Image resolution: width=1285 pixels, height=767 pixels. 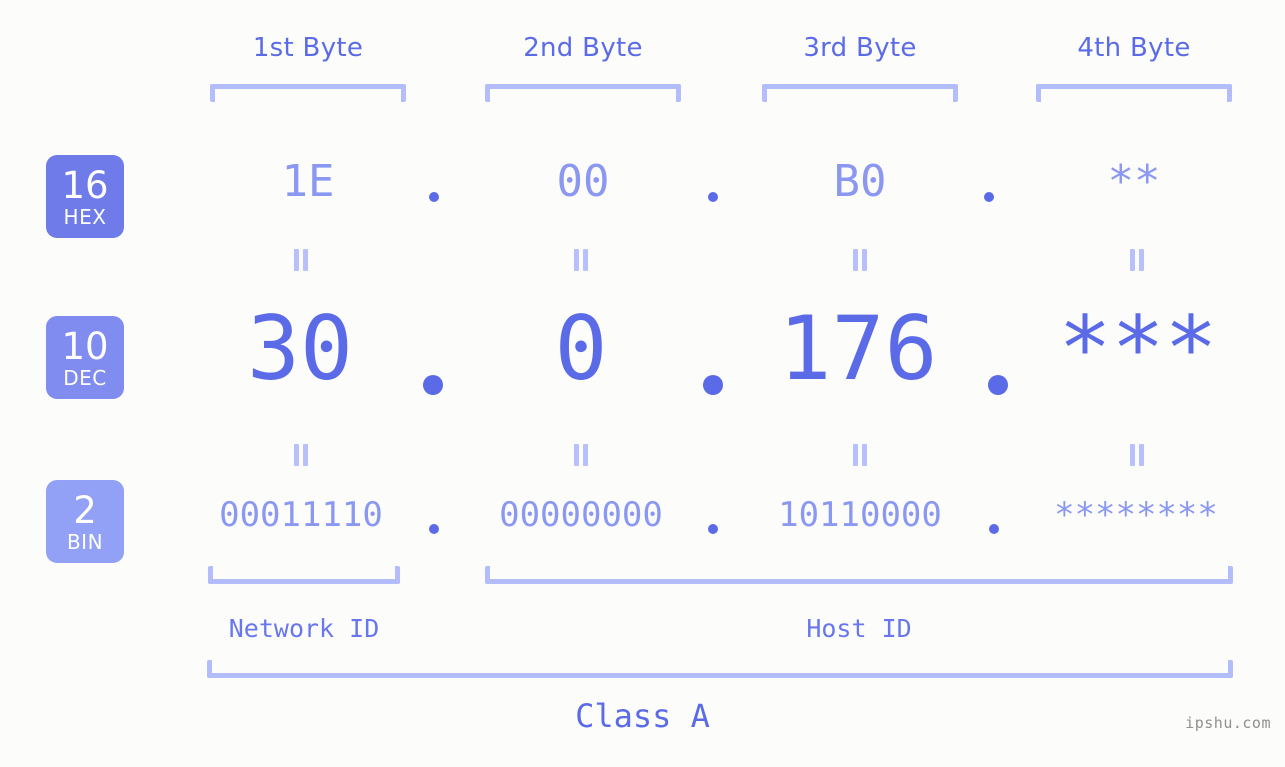 I want to click on class-bracket, so click(x=720, y=669).